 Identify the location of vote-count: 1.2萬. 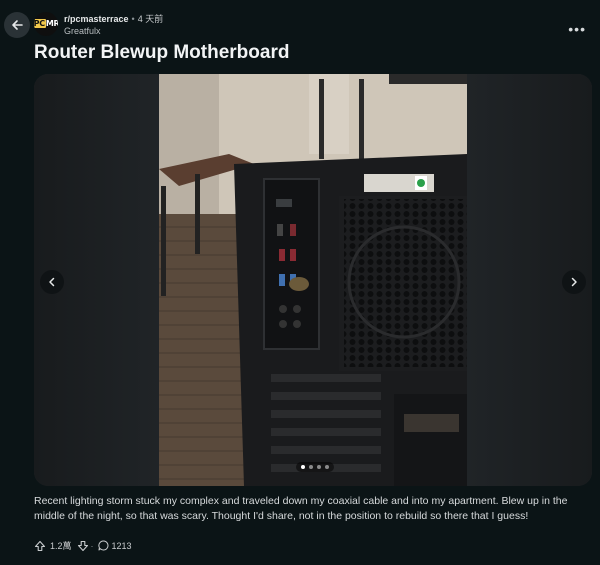
(61, 546).